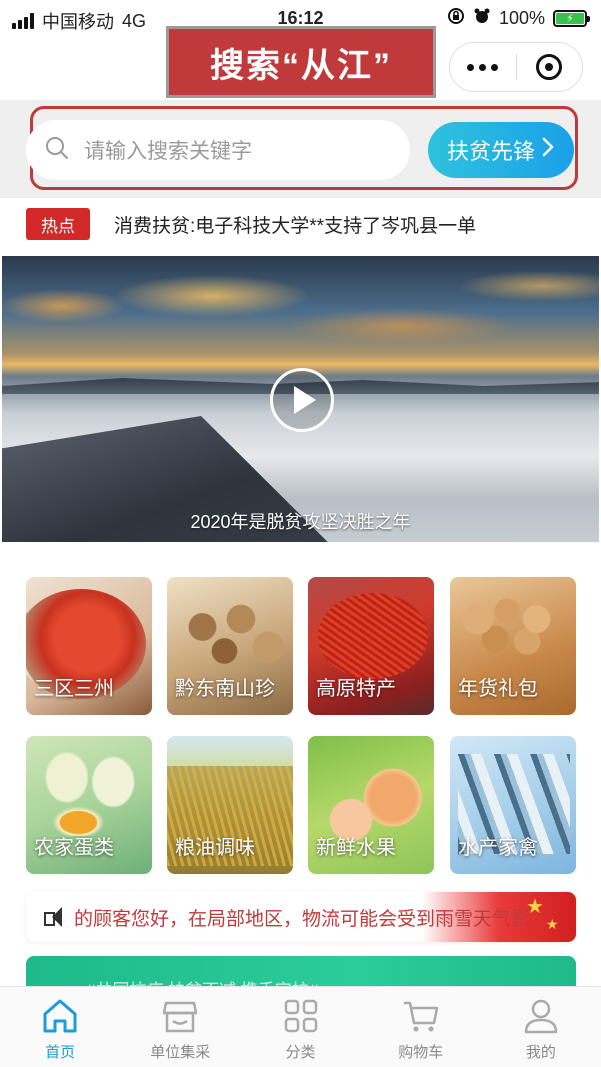 This screenshot has height=1067, width=601. Describe the element at coordinates (90, 791) in the screenshot. I see `egg-image` at that location.